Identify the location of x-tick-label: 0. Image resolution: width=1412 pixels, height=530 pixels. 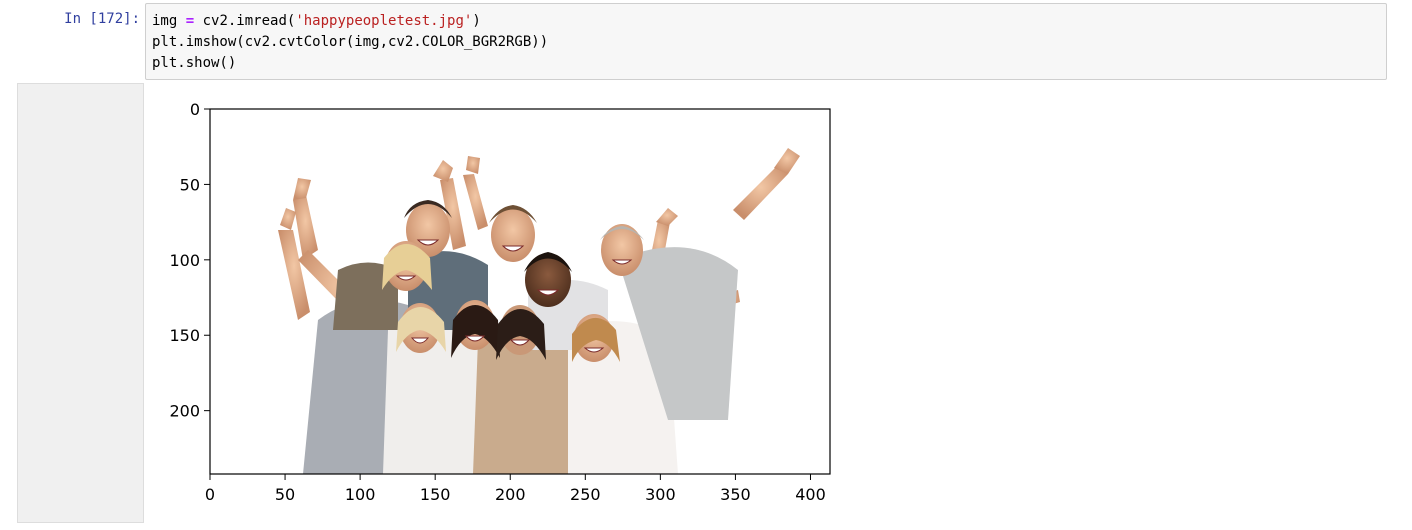
(210, 494).